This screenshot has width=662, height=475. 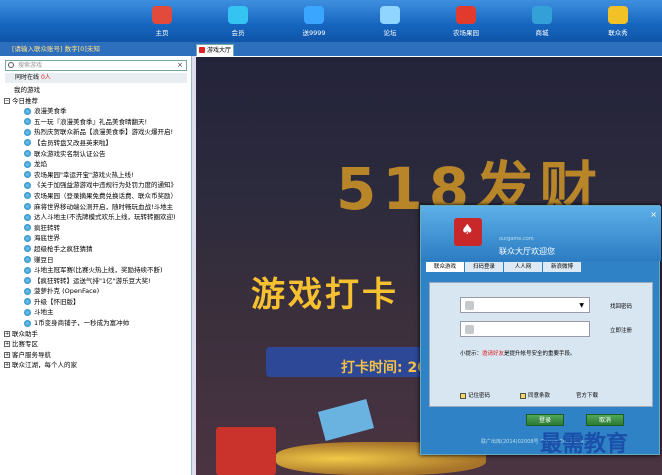 I want to click on nav-label: 论坛, so click(x=390, y=33).